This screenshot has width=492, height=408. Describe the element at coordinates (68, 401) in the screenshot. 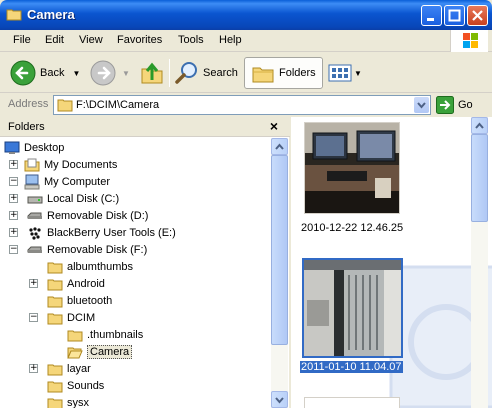

I see `tree-item: sysx` at that location.